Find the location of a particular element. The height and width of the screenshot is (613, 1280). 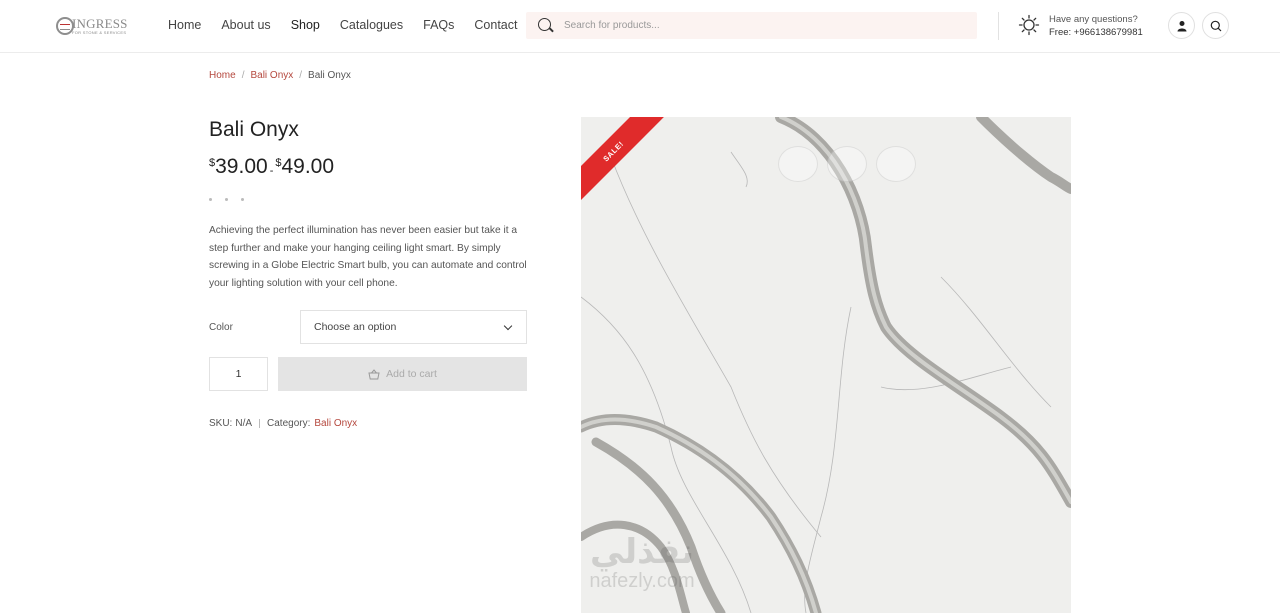

price-min: 39.00 is located at coordinates (241, 166).